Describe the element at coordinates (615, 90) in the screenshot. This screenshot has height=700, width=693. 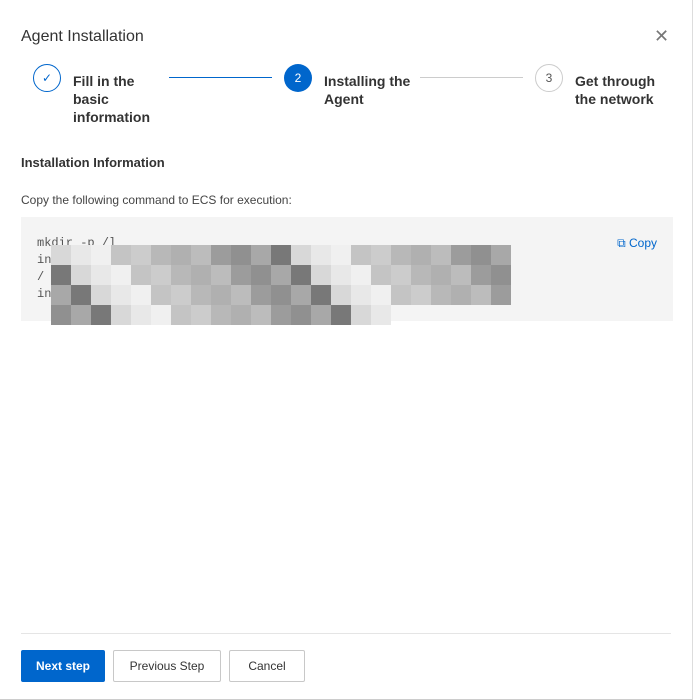
I see `step-3-label: Get through the network` at that location.